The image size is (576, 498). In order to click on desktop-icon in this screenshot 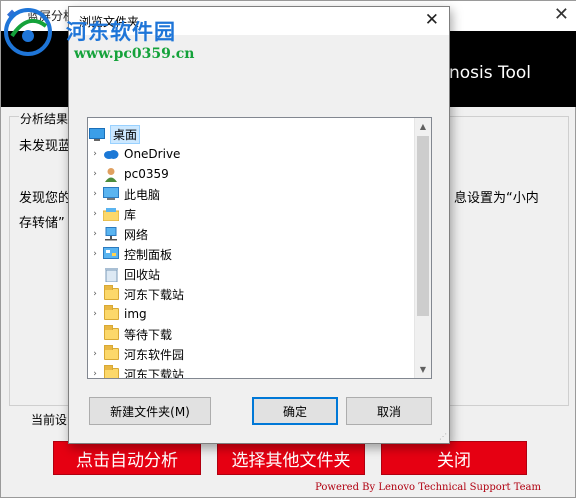, I will do `click(97, 134)`.